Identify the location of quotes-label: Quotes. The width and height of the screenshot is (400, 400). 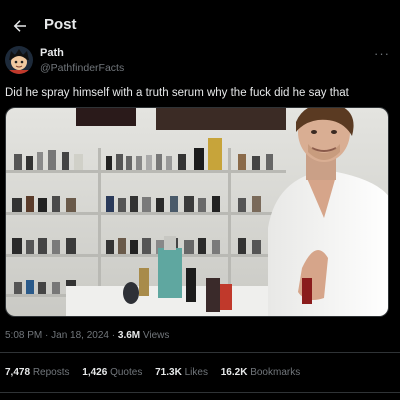
(126, 372).